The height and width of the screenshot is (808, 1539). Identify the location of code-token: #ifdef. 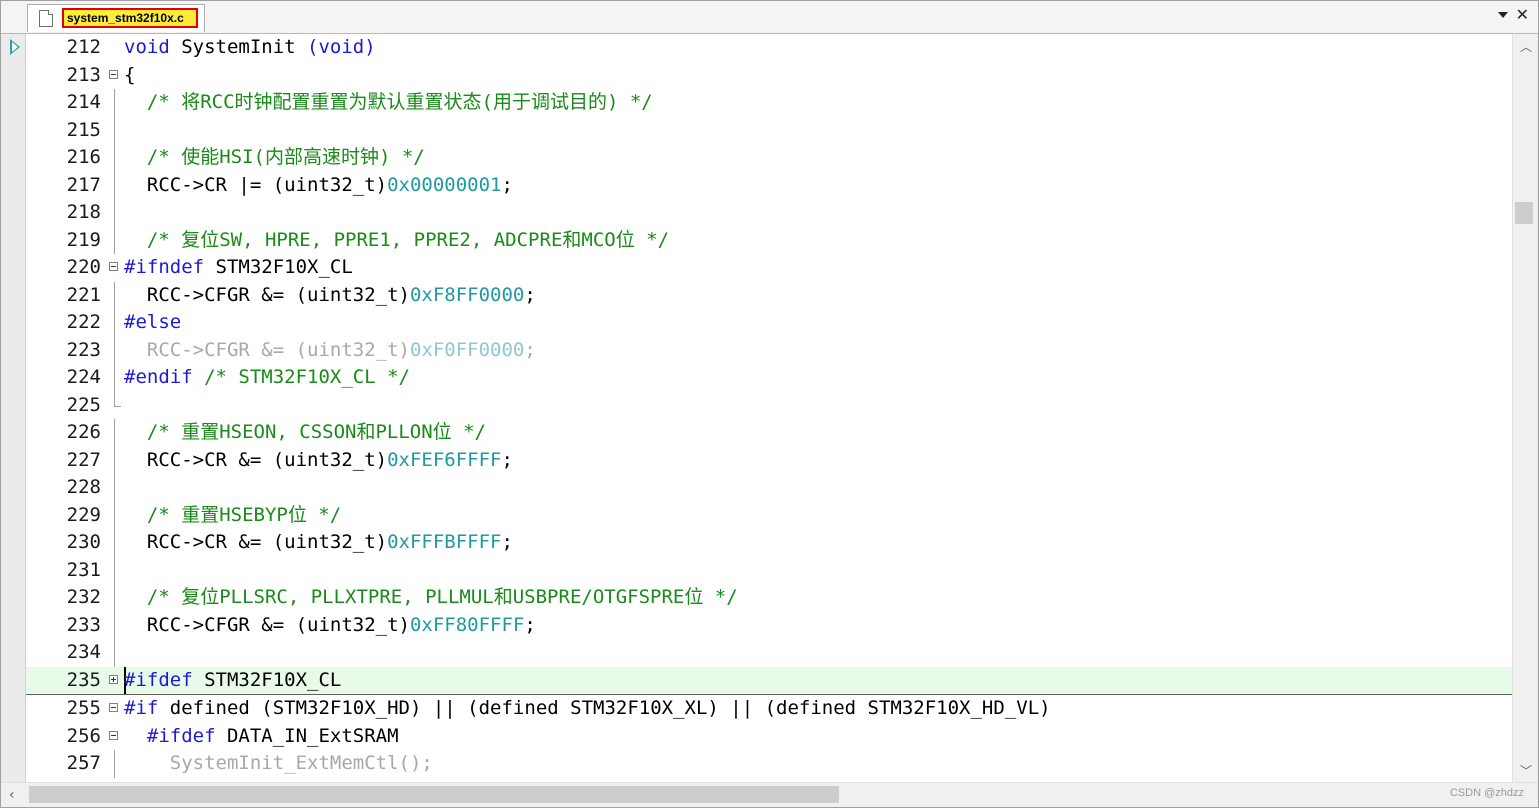
(158, 679).